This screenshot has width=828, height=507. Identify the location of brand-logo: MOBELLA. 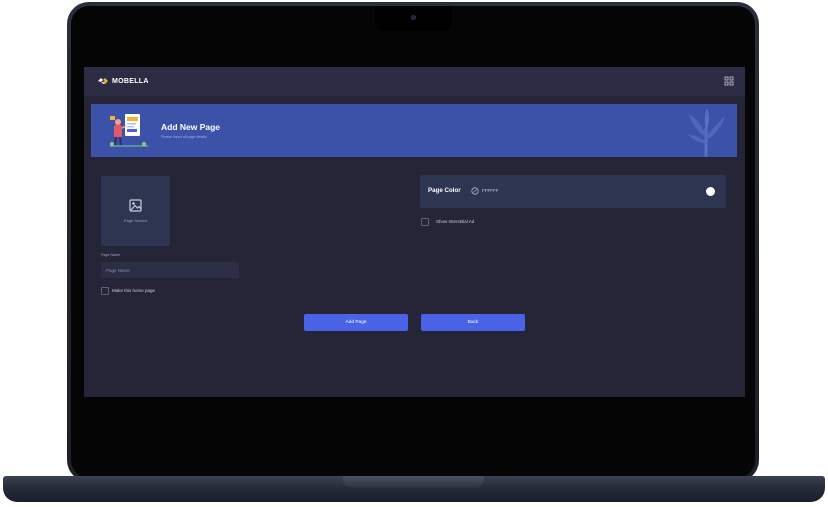
(123, 81).